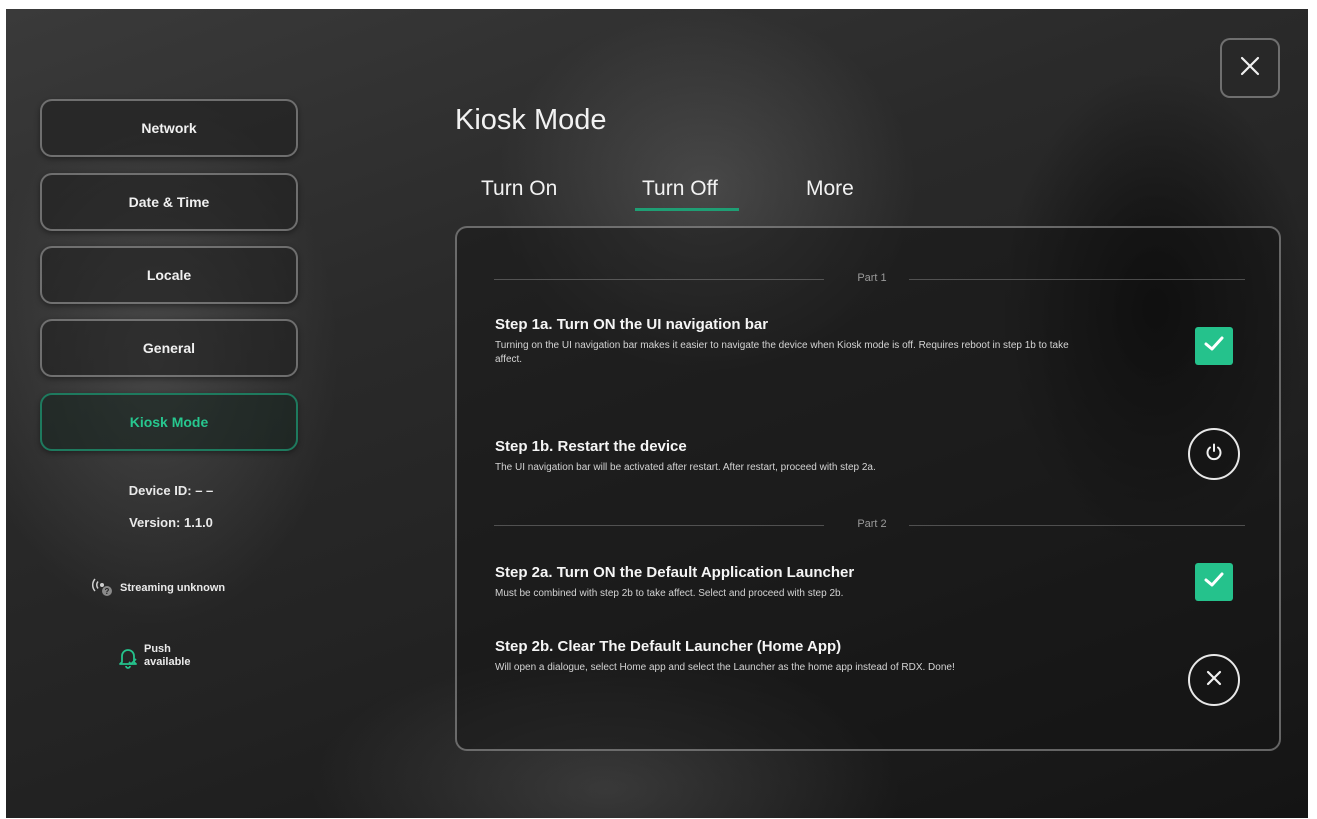  Describe the element at coordinates (687, 209) in the screenshot. I see `active-tab-indicator` at that location.